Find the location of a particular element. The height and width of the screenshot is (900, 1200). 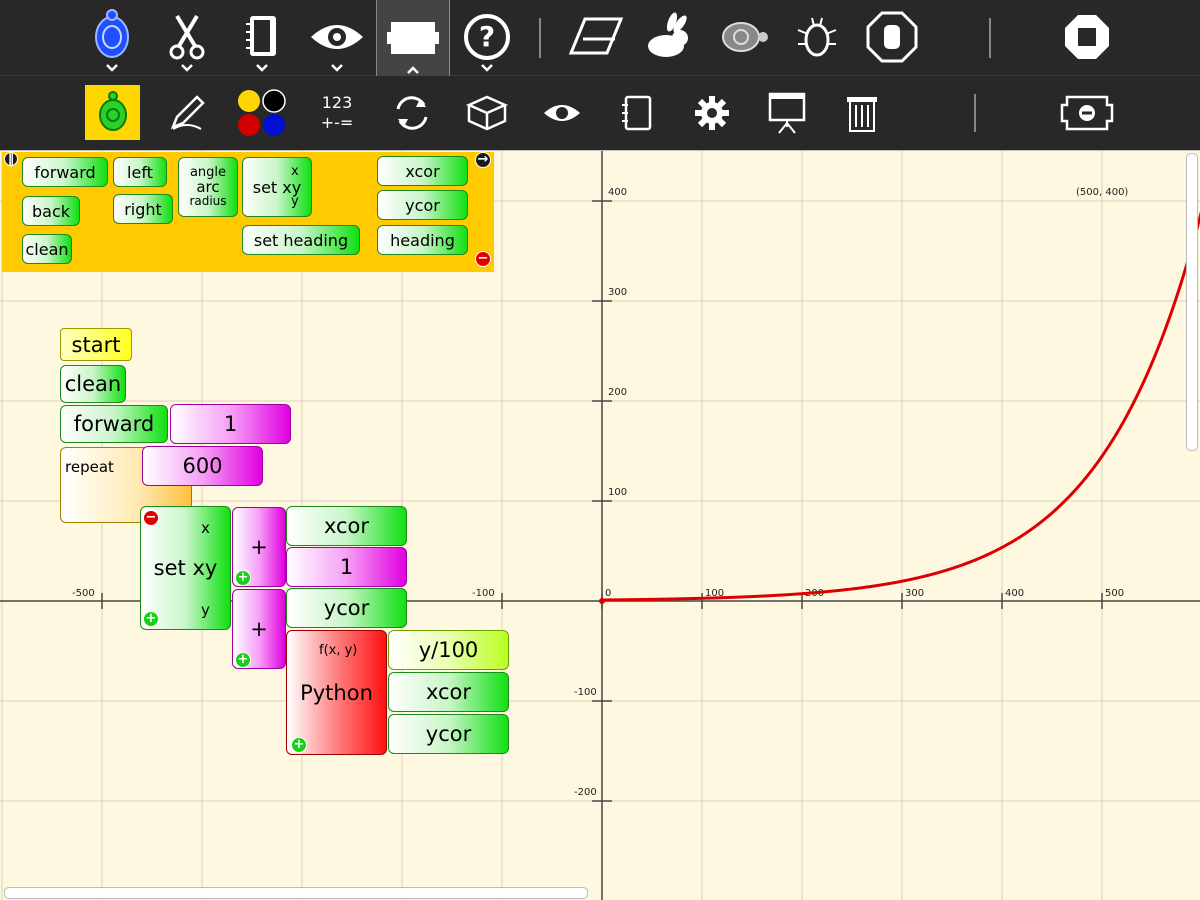

media-palette-button is located at coordinates (637, 113).